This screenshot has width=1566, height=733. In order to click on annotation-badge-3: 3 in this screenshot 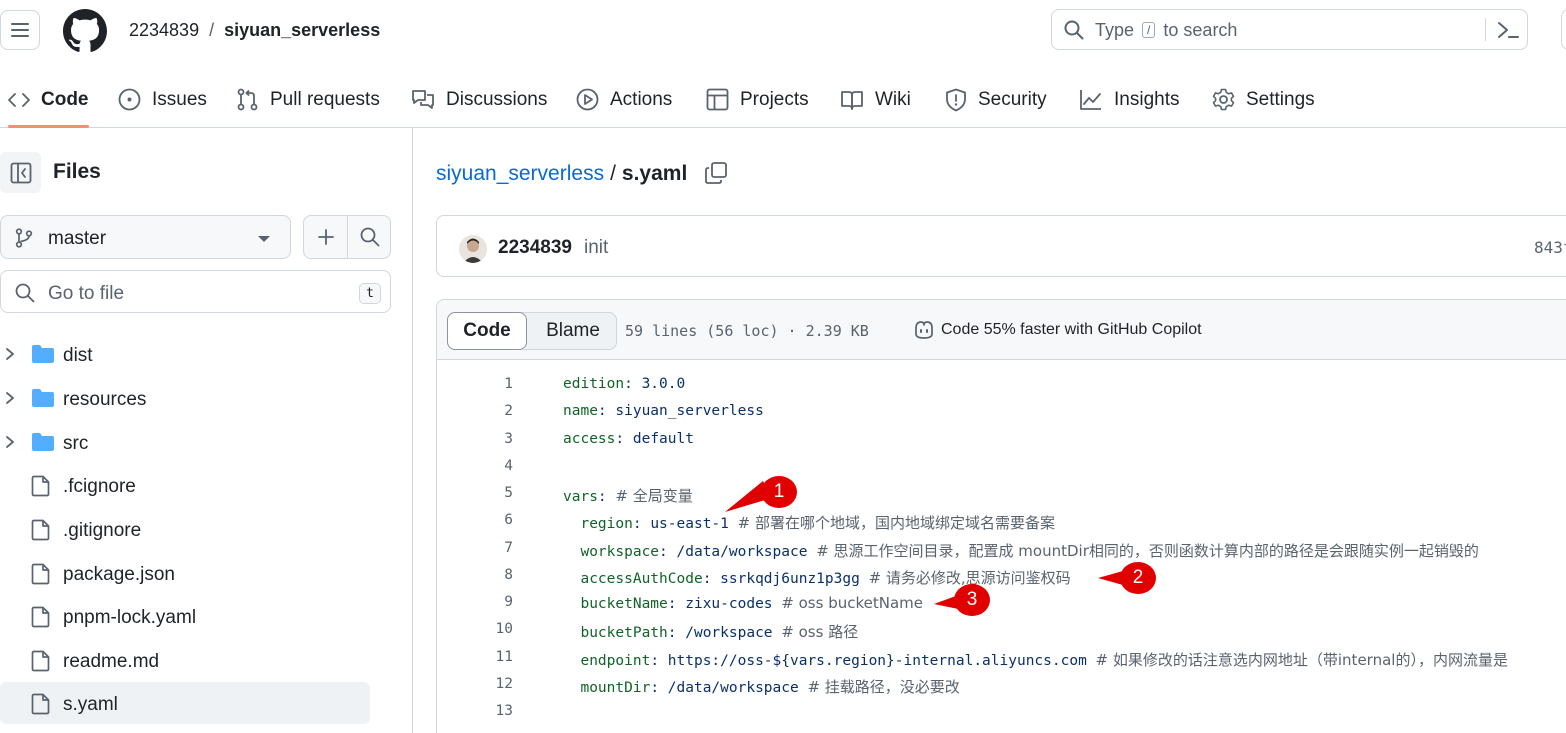, I will do `click(972, 600)`.